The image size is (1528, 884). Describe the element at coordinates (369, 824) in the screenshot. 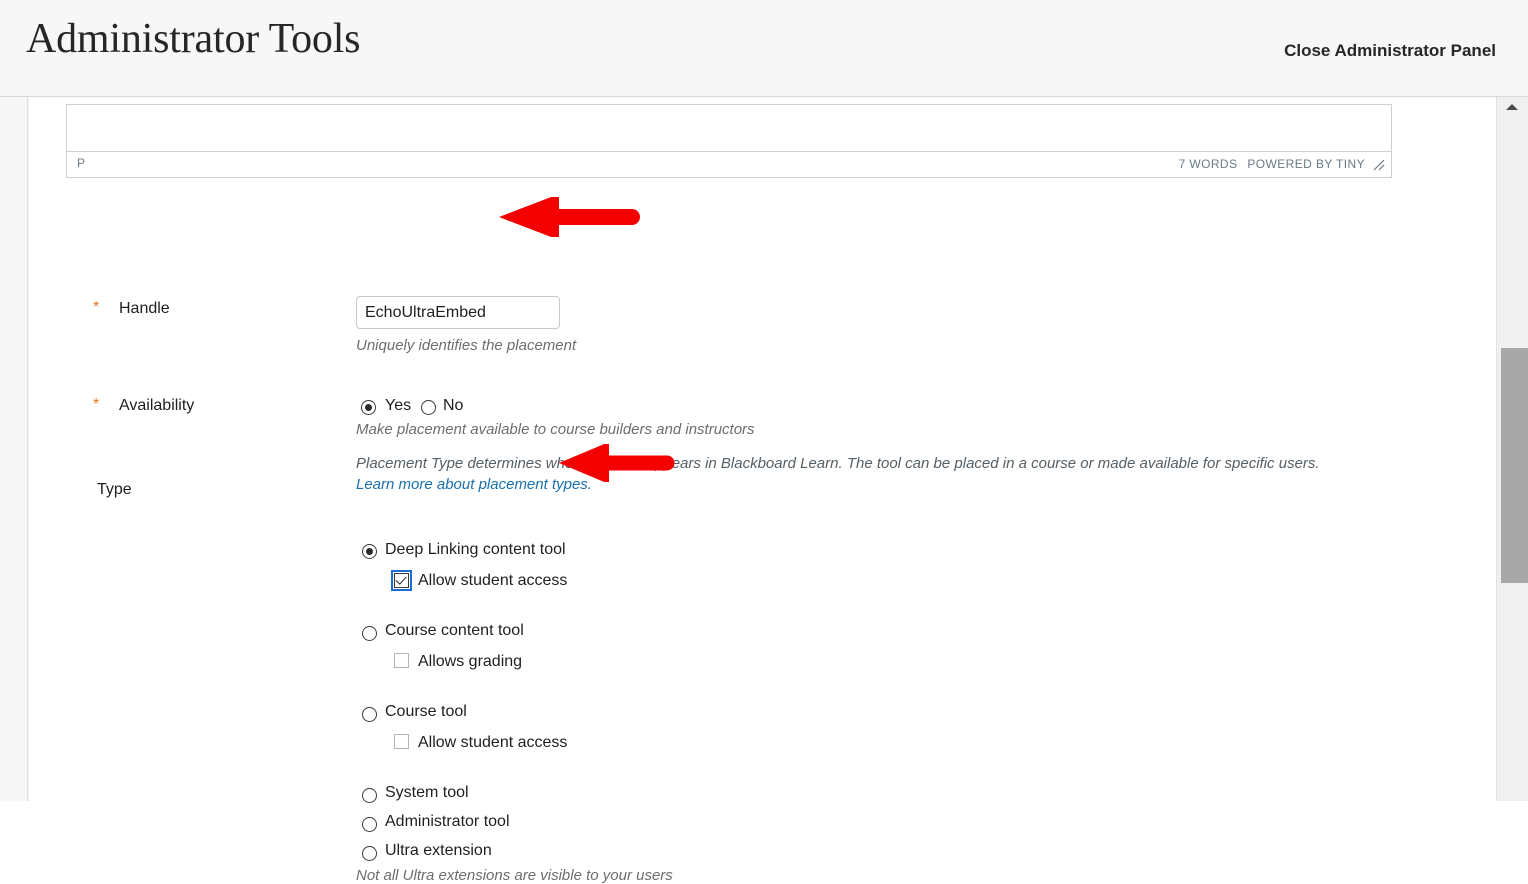

I see `type-radio-administrator-tool` at that location.